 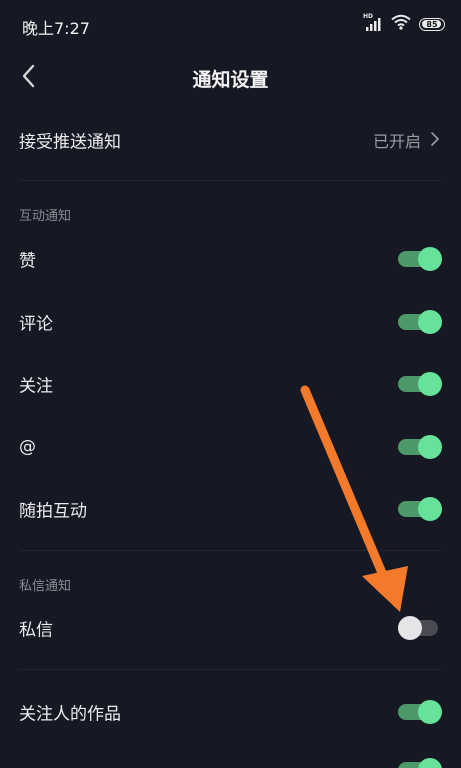 I want to click on status-bar: 晚上7:27 HD 85, so click(x=230, y=25).